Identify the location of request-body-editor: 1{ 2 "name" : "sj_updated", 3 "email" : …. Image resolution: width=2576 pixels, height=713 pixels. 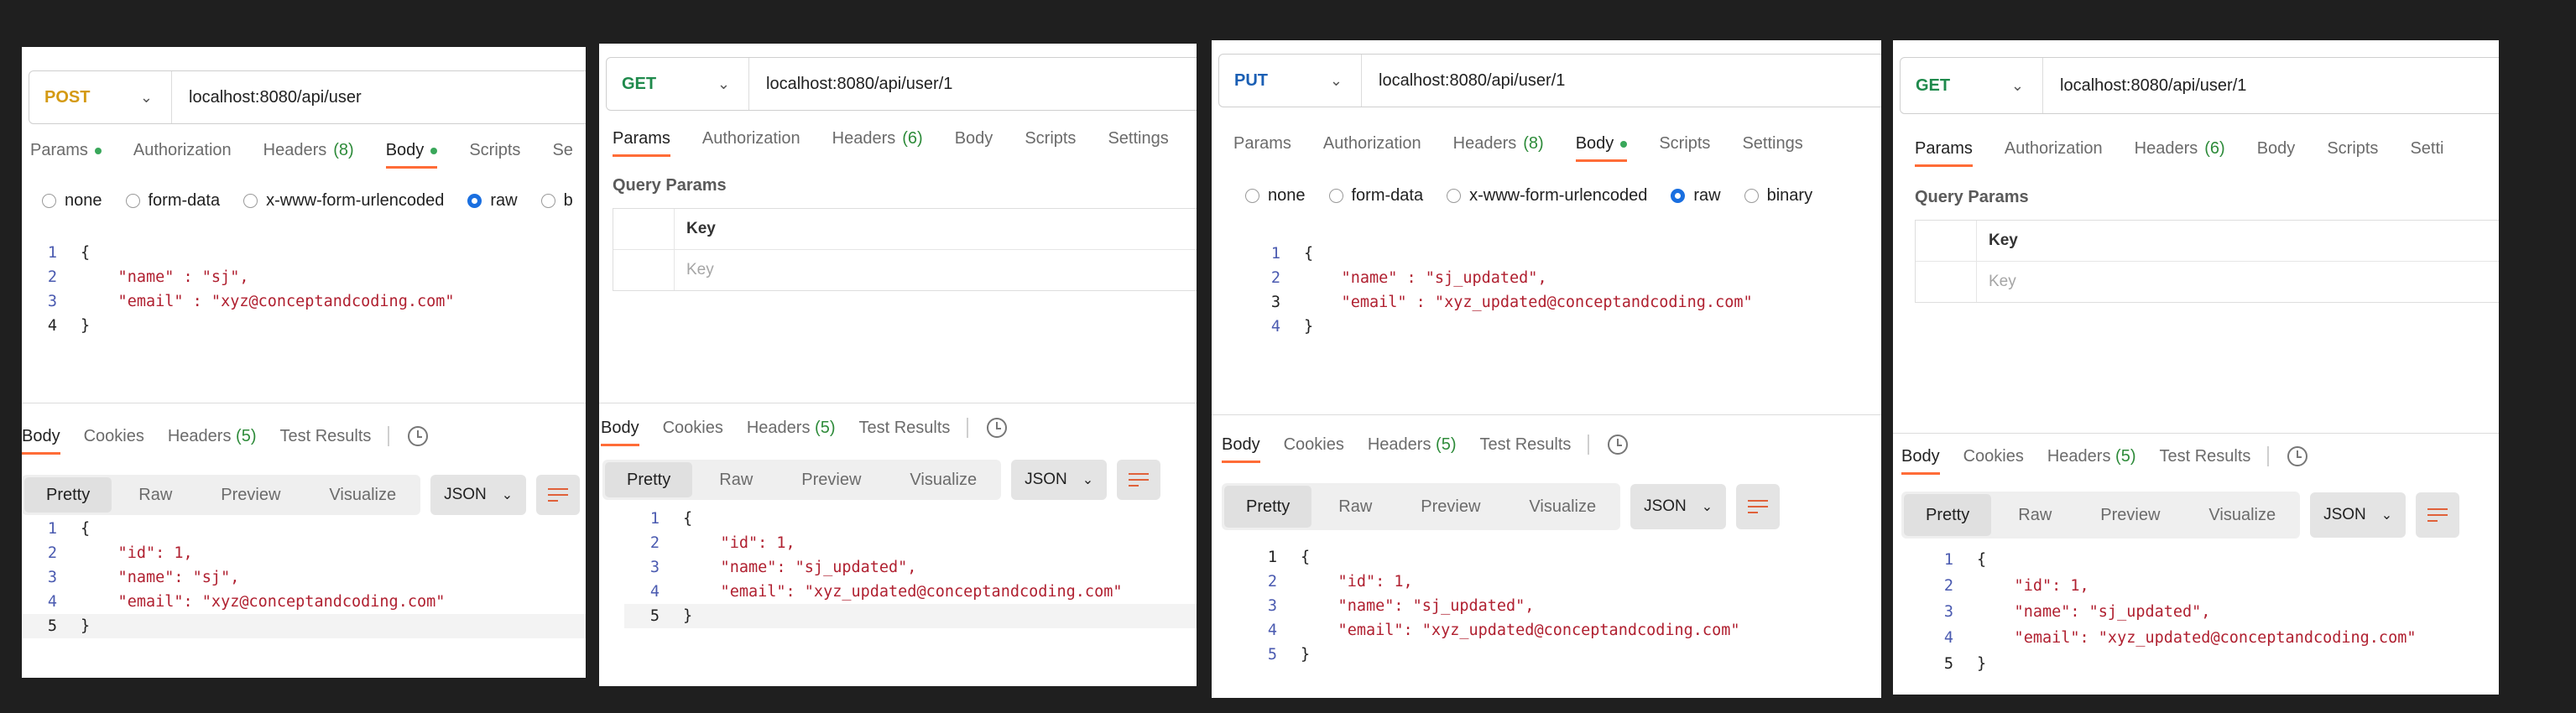
(1563, 290).